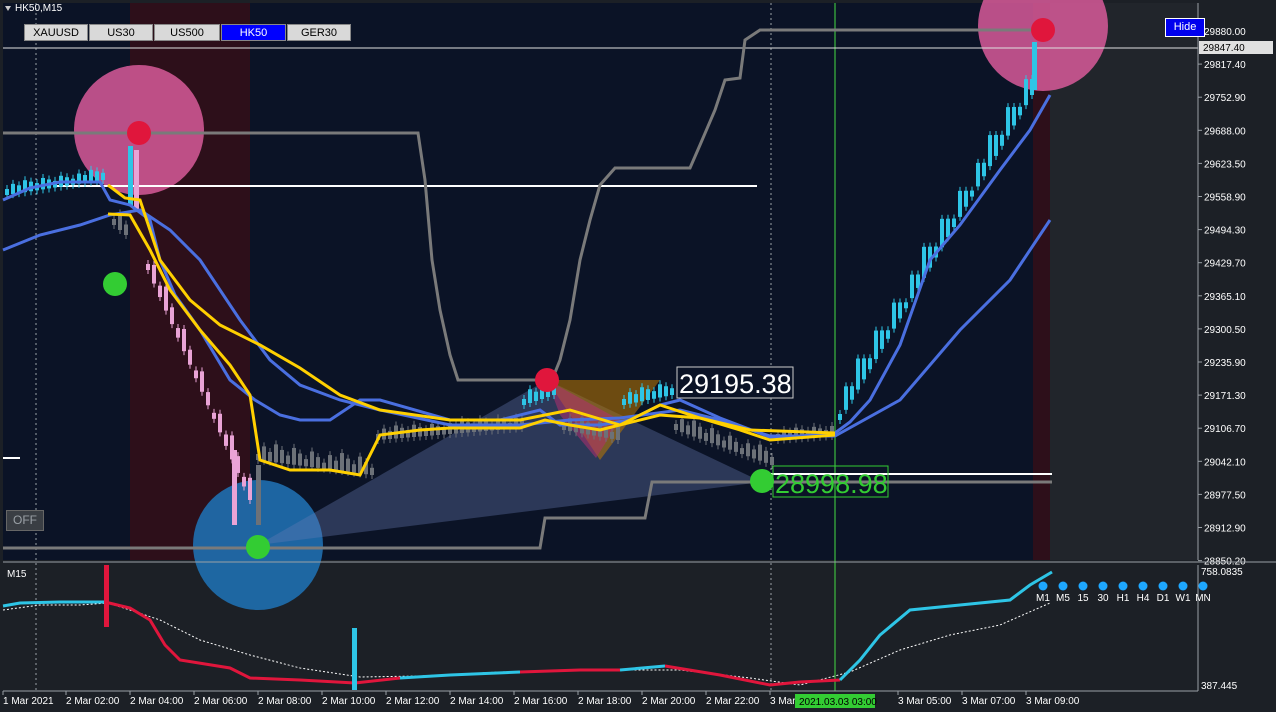  I want to click on spike-cyan, so click(354, 659).